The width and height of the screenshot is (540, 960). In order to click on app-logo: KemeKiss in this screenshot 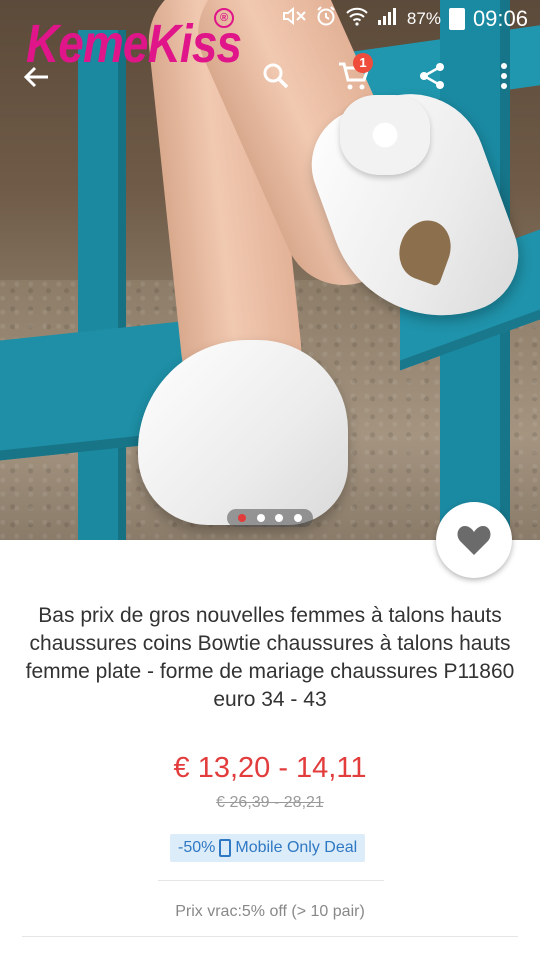, I will do `click(134, 44)`.